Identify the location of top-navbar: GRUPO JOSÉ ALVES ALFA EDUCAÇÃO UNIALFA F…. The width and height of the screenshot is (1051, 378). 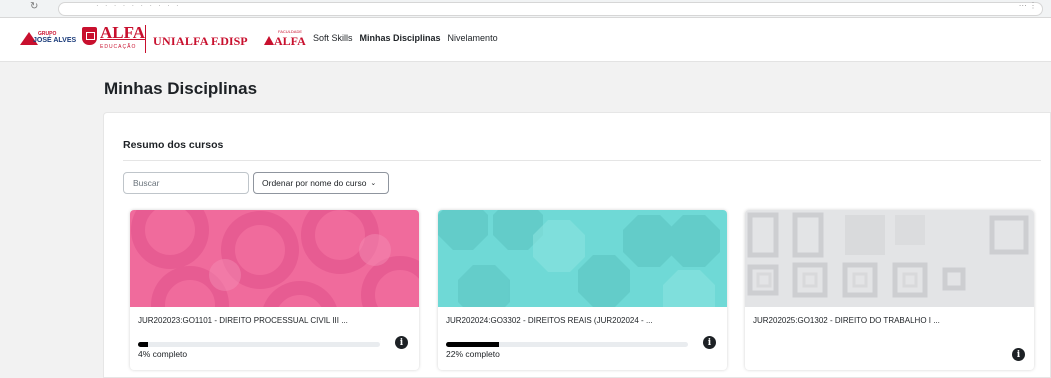
(525, 40).